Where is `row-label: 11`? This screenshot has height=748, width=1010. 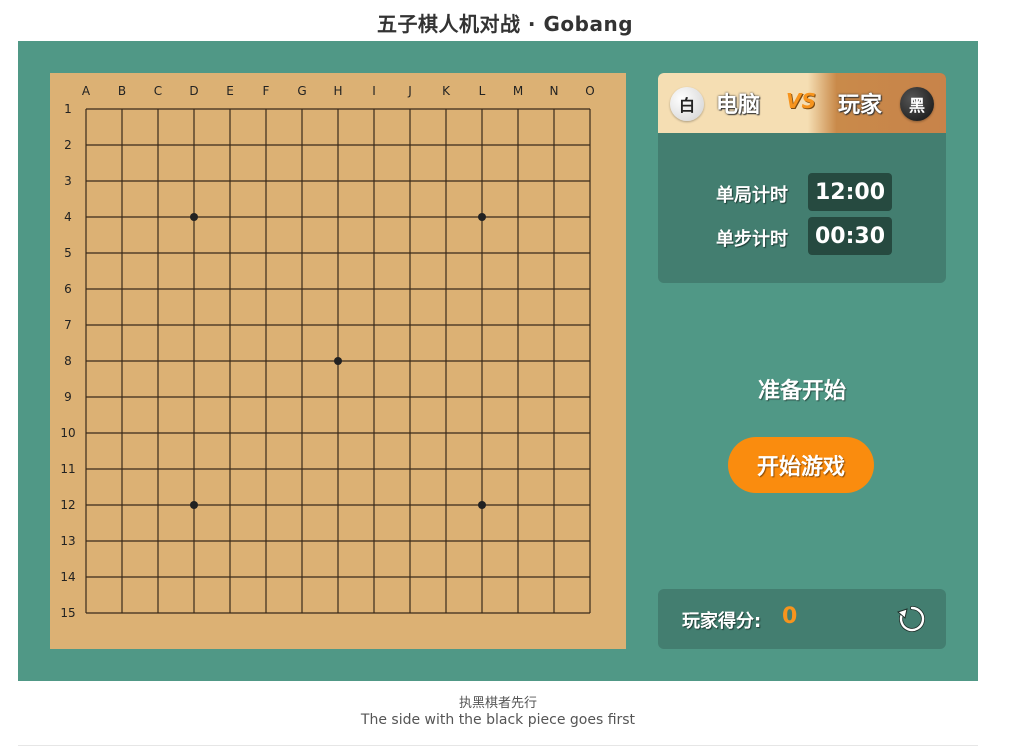 row-label: 11 is located at coordinates (67, 469).